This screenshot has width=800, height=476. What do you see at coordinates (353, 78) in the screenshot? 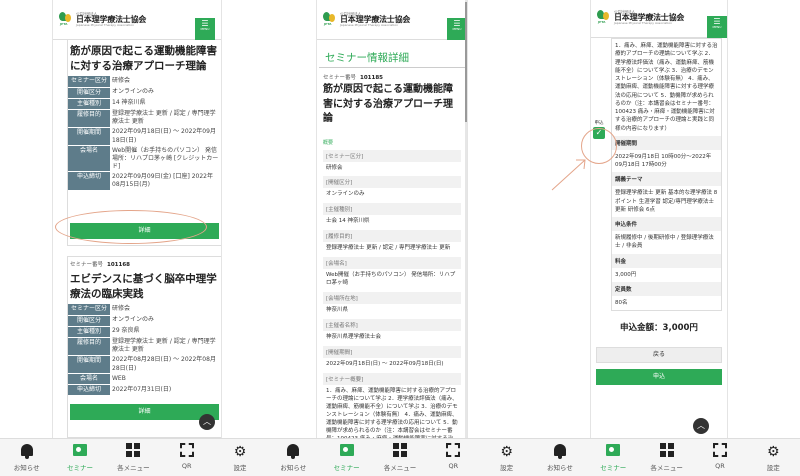
I see `seminar-number: セミナー番号 101185` at bounding box center [353, 78].